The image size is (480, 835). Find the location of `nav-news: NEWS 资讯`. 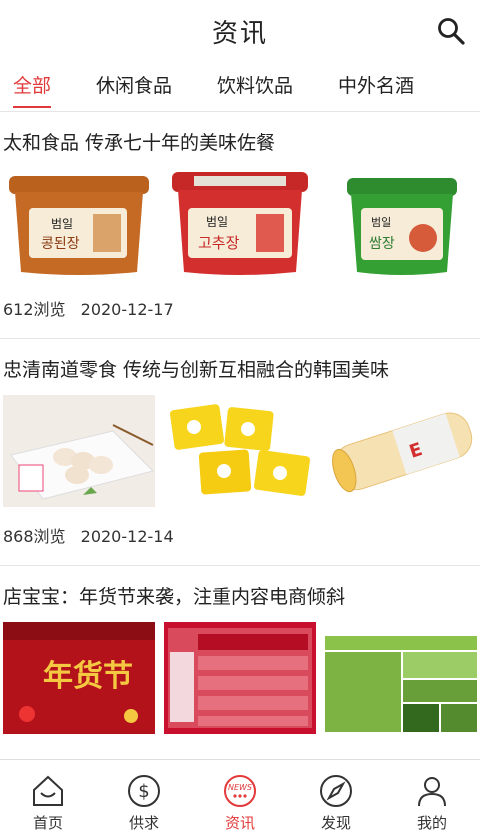

nav-news: NEWS 资讯 is located at coordinates (240, 797).